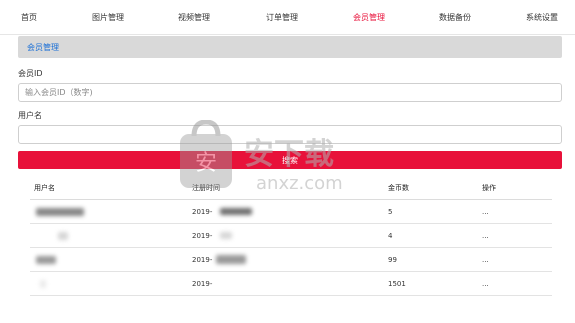 Image resolution: width=575 pixels, height=323 pixels. Describe the element at coordinates (392, 260) in the screenshot. I see `coins-cell: 99` at that location.